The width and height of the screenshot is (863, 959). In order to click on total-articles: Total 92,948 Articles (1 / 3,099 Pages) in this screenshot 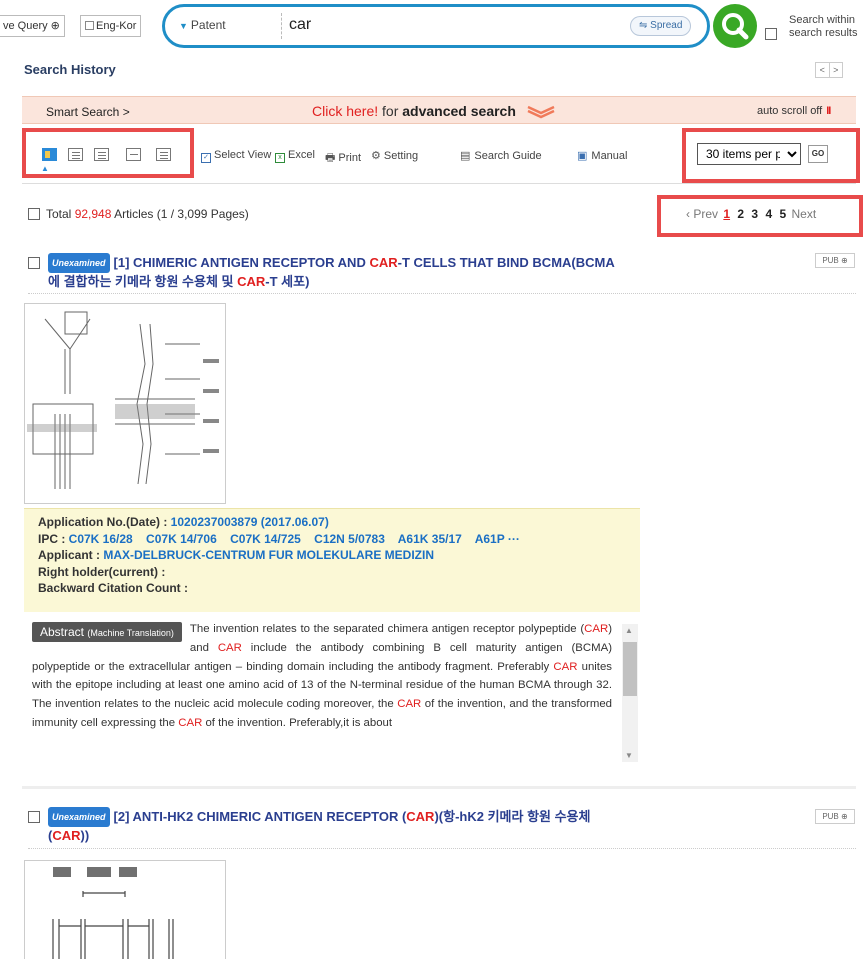, I will do `click(138, 214)`.